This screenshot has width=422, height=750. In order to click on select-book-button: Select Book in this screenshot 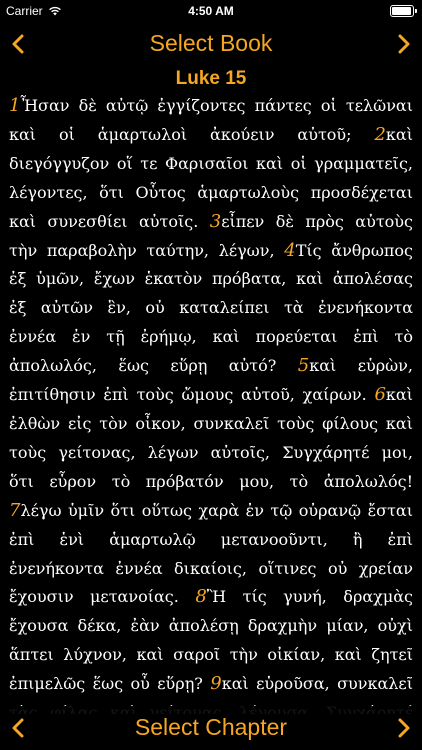, I will do `click(211, 43)`.